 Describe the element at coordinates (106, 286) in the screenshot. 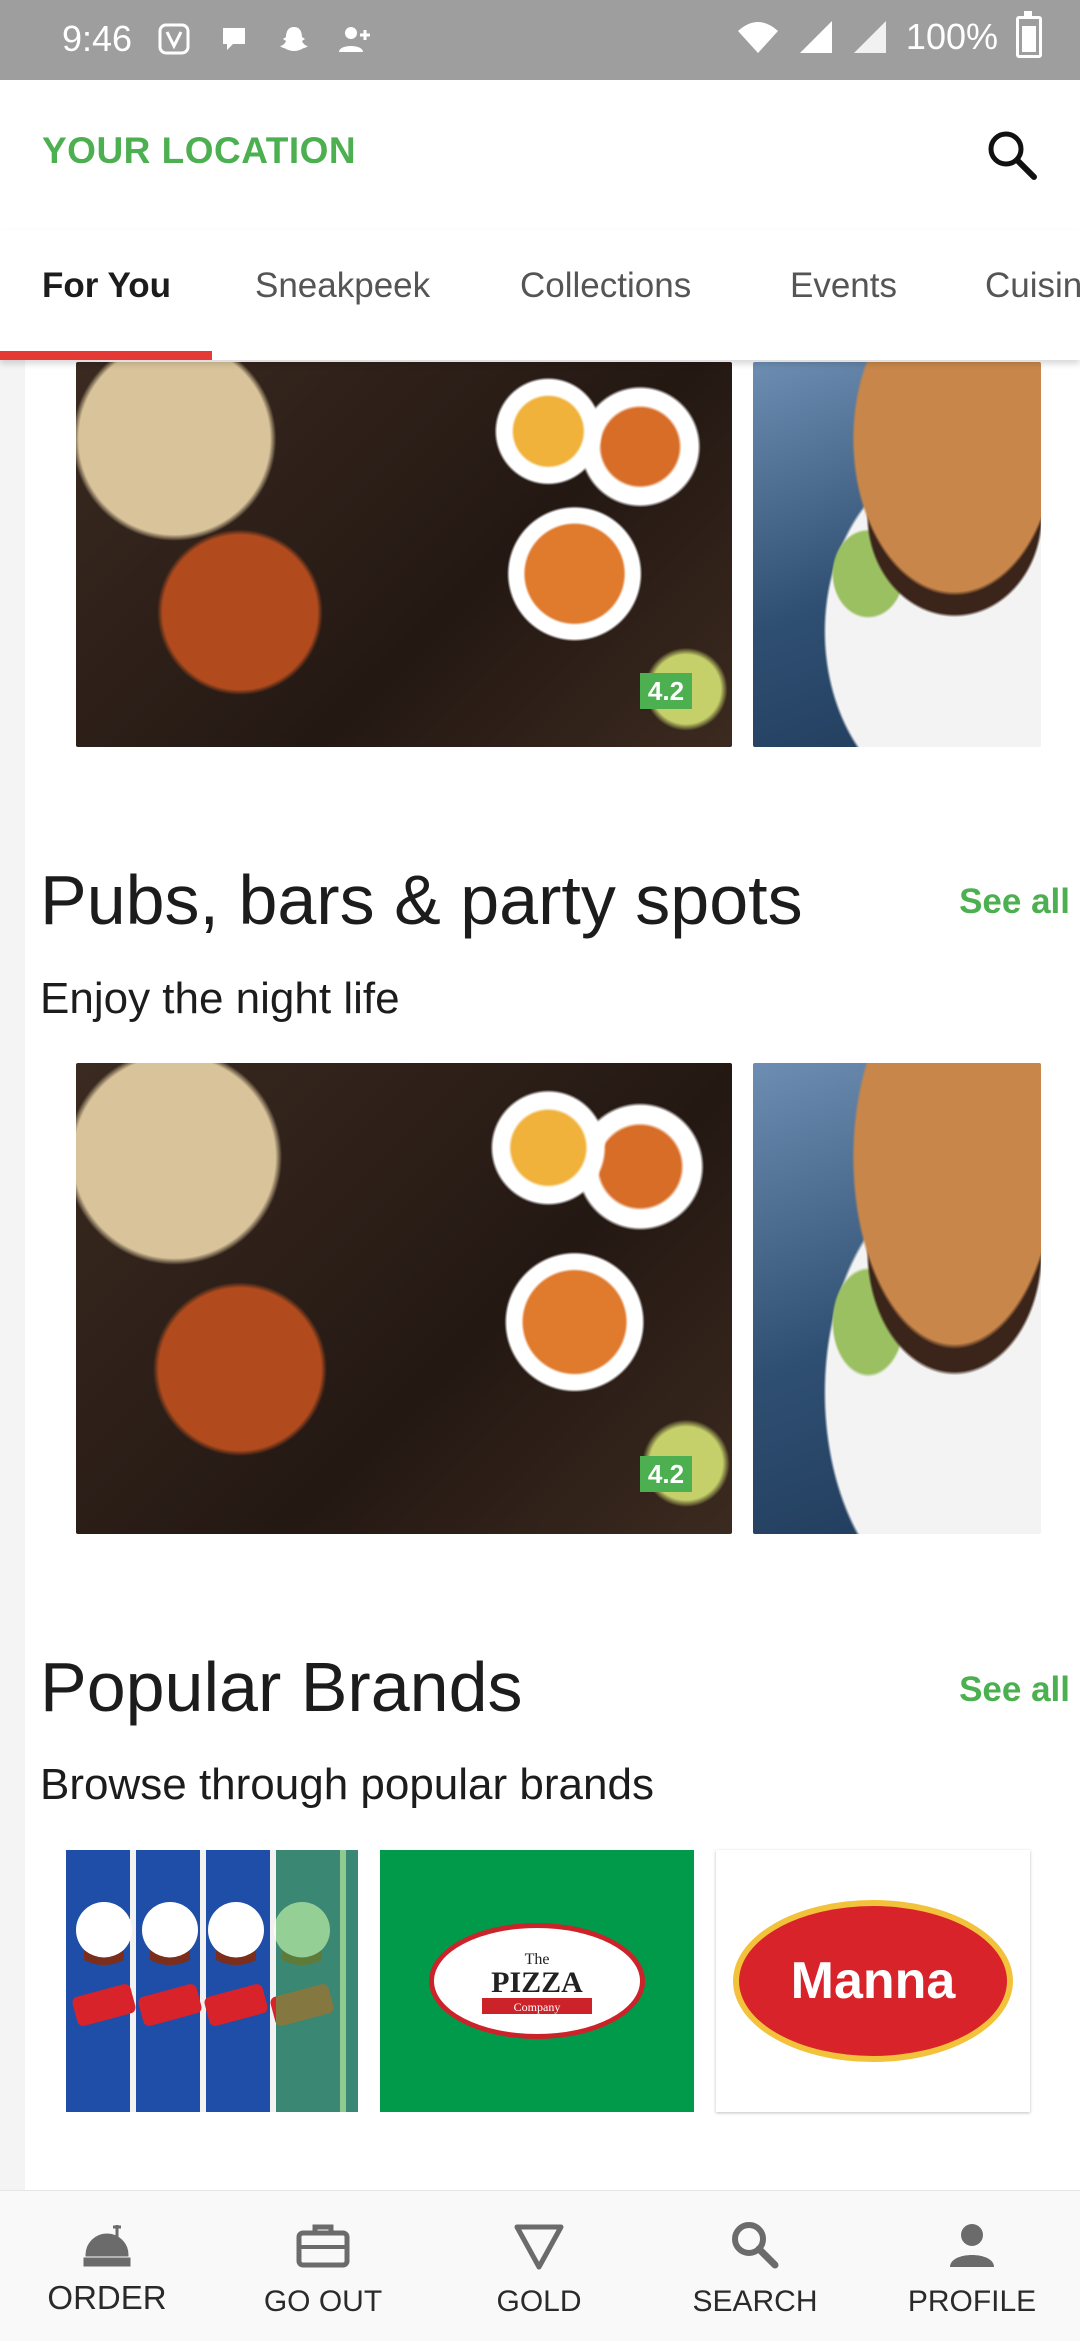

I see `tab-for-you: For You` at that location.